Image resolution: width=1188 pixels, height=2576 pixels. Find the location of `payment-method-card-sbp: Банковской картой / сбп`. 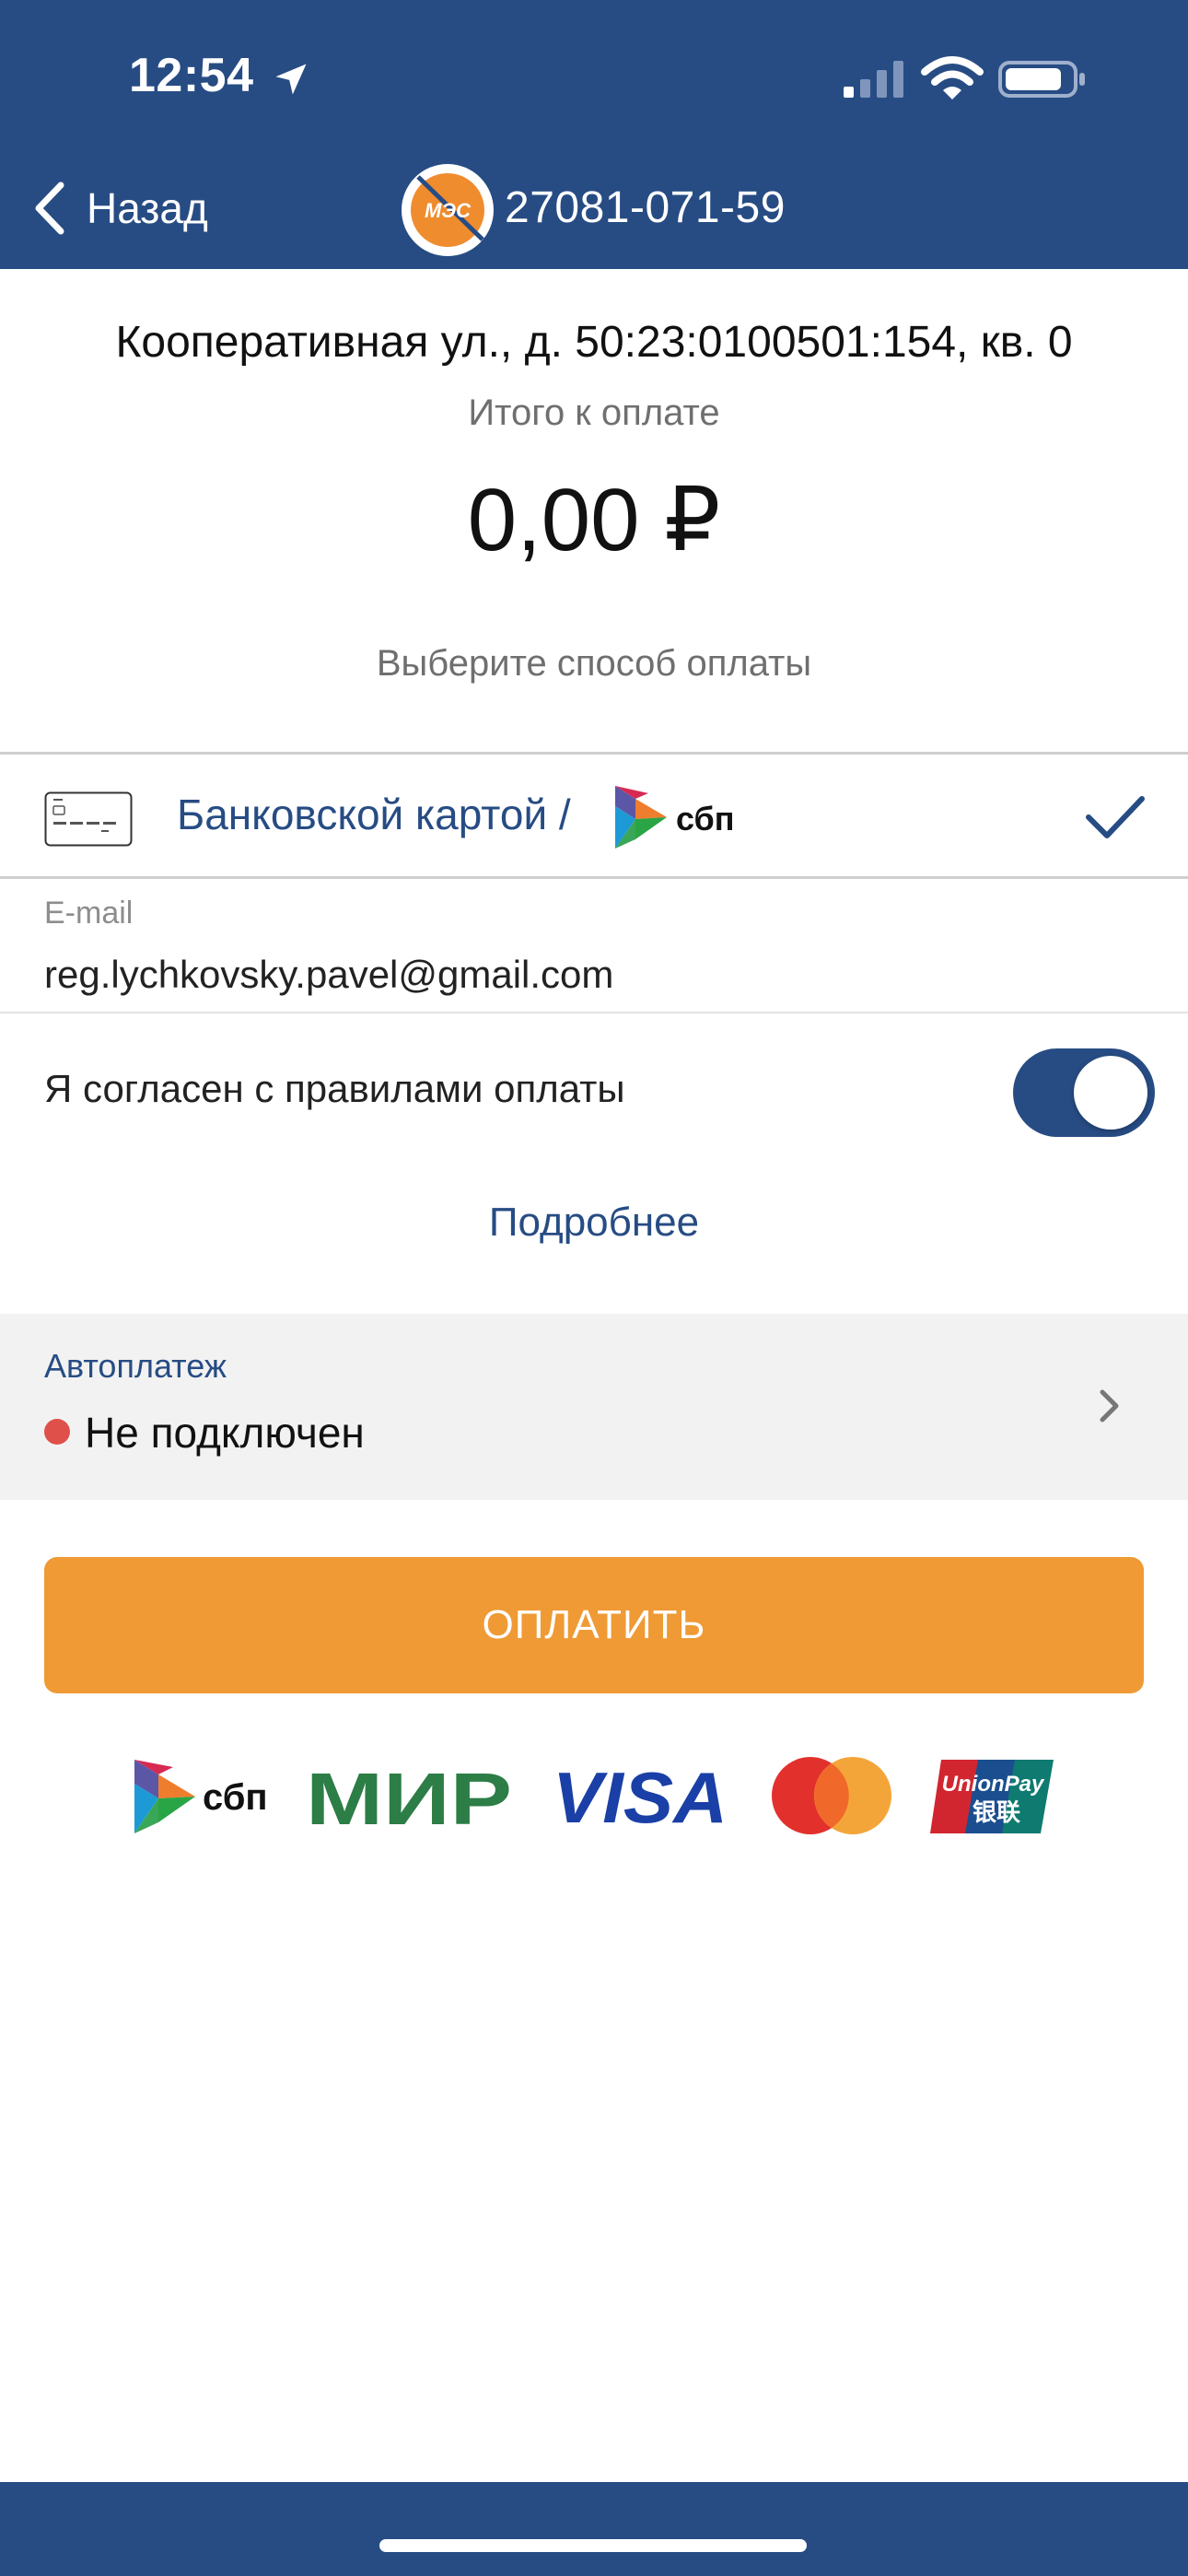

payment-method-card-sbp: Банковской картой / сбп is located at coordinates (594, 815).